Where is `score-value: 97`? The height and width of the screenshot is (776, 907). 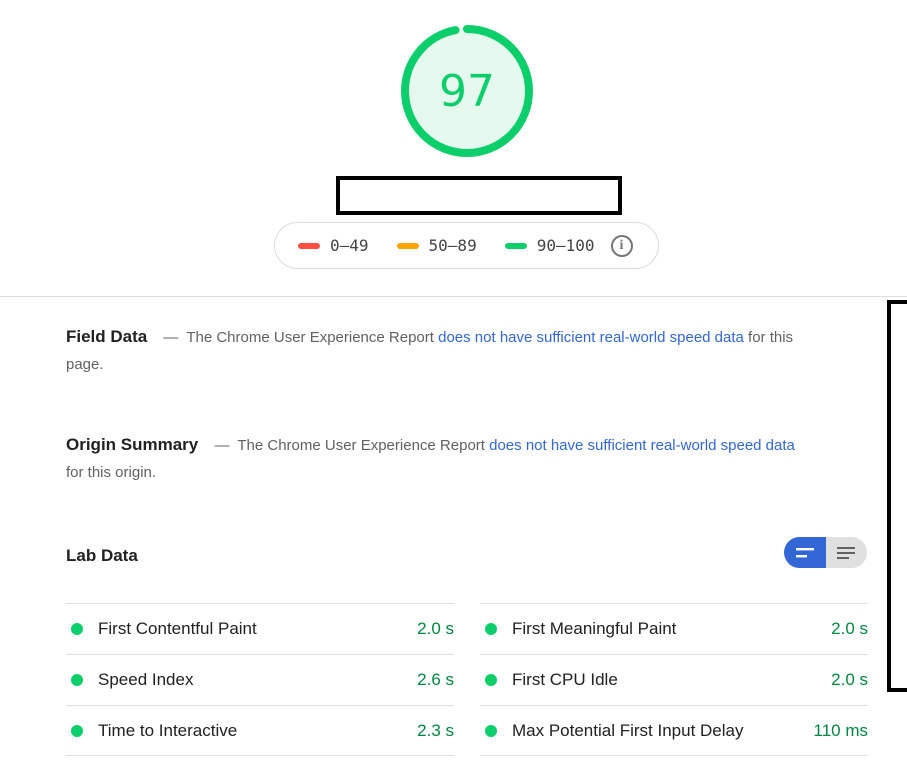 score-value: 97 is located at coordinates (467, 91).